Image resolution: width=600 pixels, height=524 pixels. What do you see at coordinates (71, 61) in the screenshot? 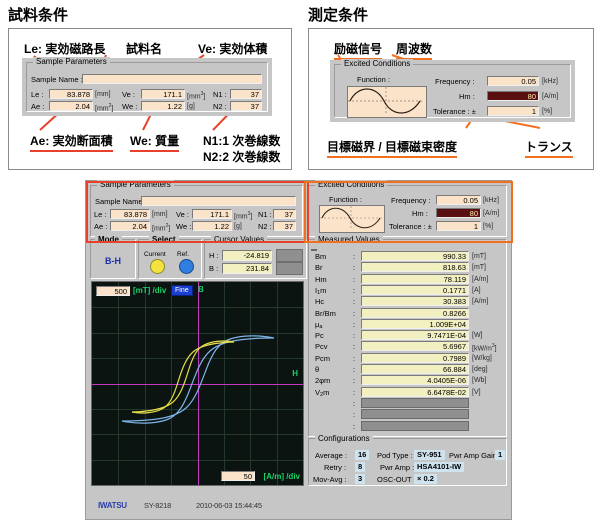
I see `group-title-sample-parameters: Sample Parameters` at bounding box center [71, 61].